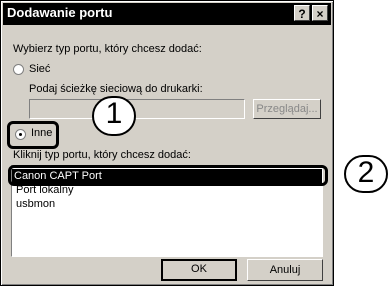  What do you see at coordinates (137, 109) in the screenshot?
I see `network-path-input` at bounding box center [137, 109].